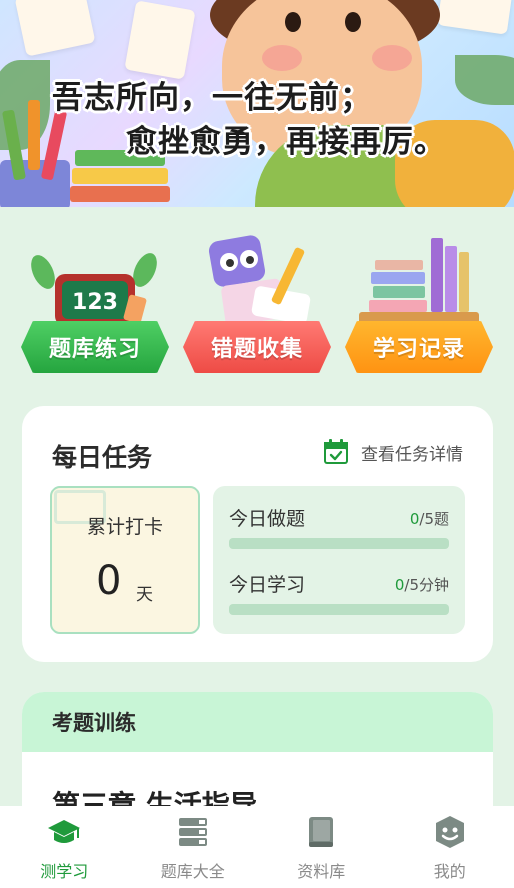 Image resolution: width=514 pixels, height=888 pixels. Describe the element at coordinates (95, 302) in the screenshot. I see `svg-text: 123` at that location.